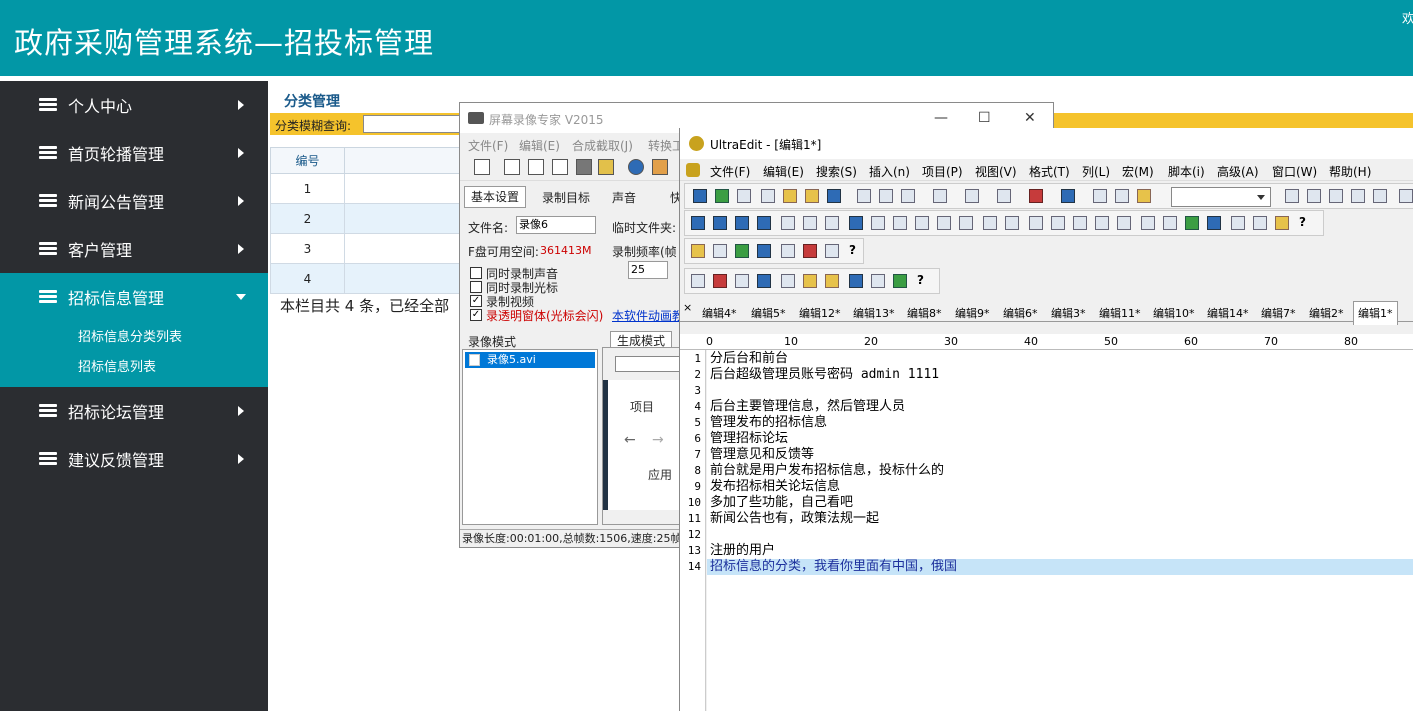  Describe the element at coordinates (476, 287) in the screenshot. I see `record-cursor-checkbox` at that location.